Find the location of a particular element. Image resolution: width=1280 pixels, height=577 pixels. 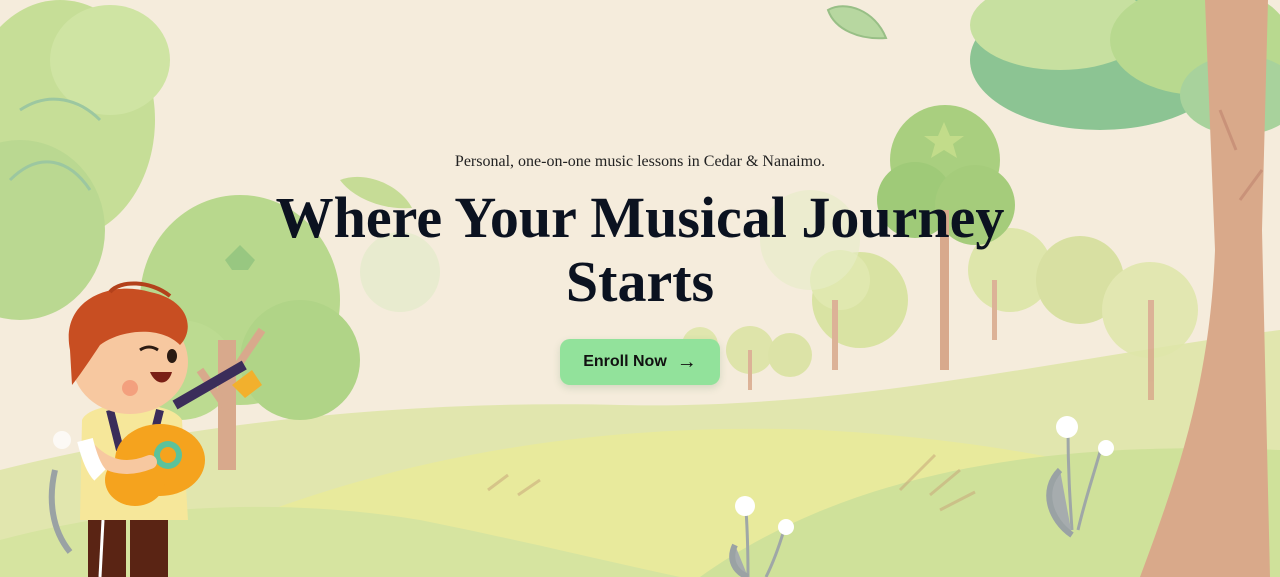

enroll-now-button: Enroll Now → is located at coordinates (640, 362).